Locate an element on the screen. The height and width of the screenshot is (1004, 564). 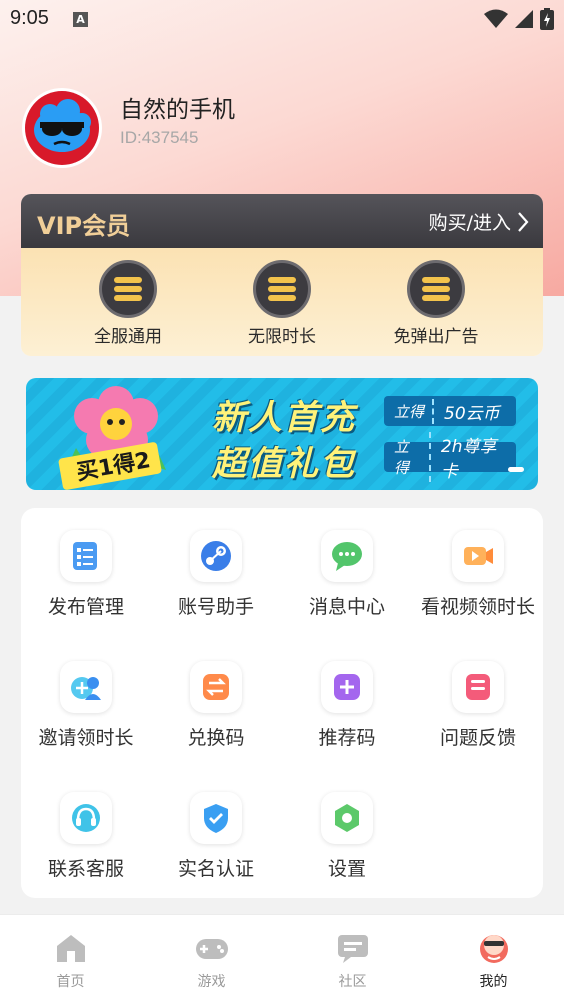
checklist-icon is located at coordinates (86, 556).